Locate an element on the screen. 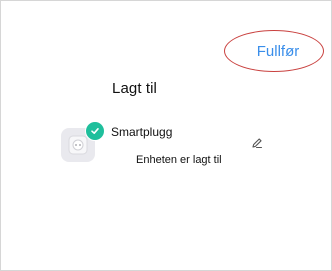 The image size is (332, 271). check-icon is located at coordinates (95, 131).